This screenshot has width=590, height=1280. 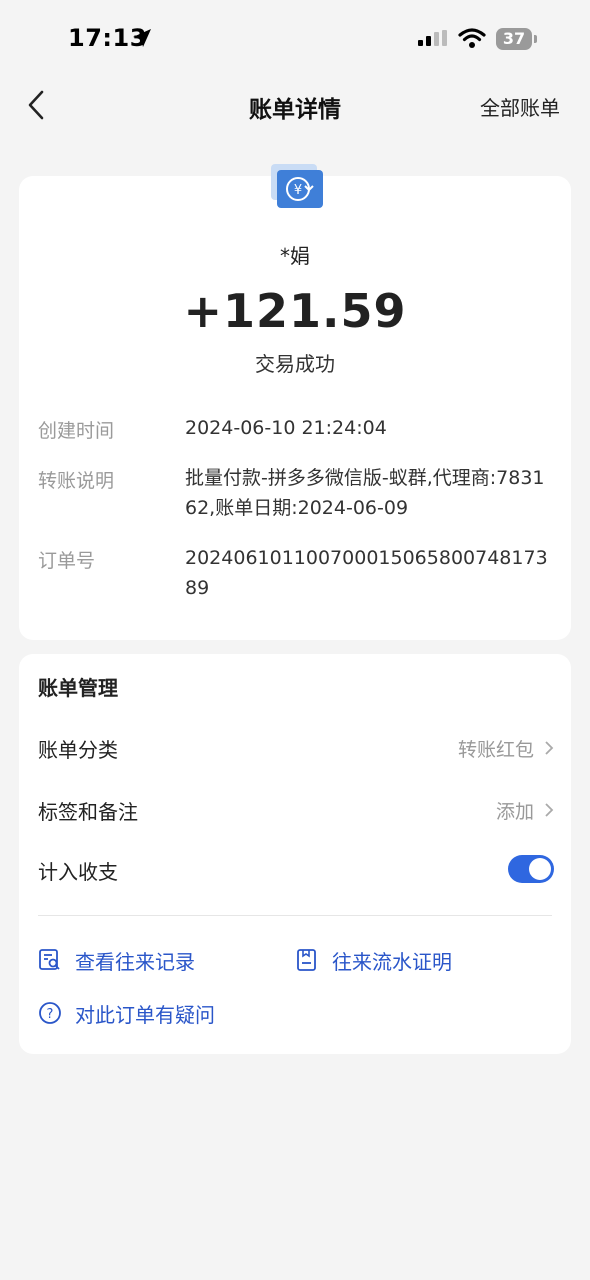 What do you see at coordinates (296, 748) in the screenshot?
I see `bill-category-row: 账单分类 转账红包` at bounding box center [296, 748].